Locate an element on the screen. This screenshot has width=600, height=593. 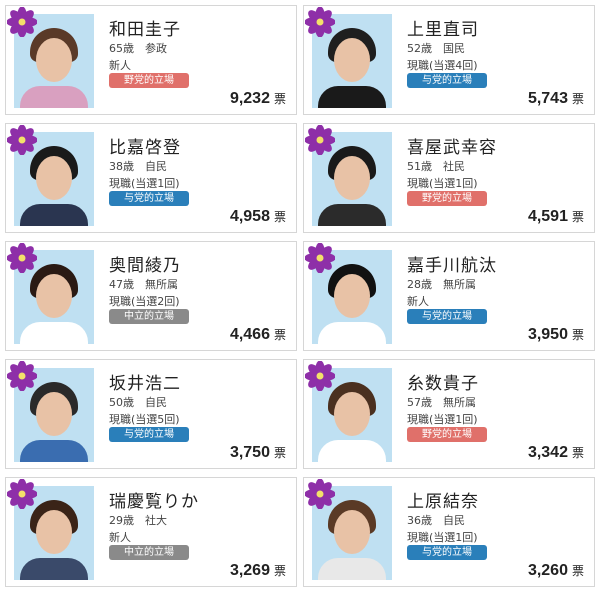
candidate-age-party: 47歳 無所属 is located at coordinates (143, 284).